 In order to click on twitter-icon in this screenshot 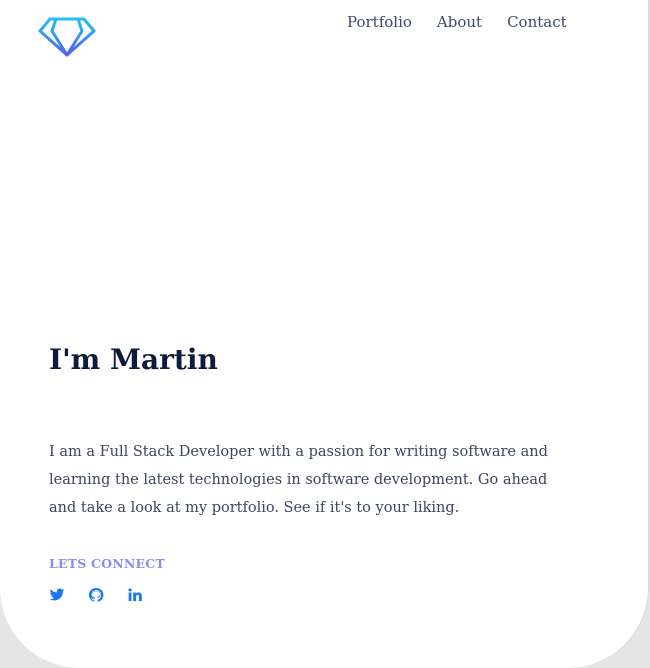, I will do `click(57, 594)`.